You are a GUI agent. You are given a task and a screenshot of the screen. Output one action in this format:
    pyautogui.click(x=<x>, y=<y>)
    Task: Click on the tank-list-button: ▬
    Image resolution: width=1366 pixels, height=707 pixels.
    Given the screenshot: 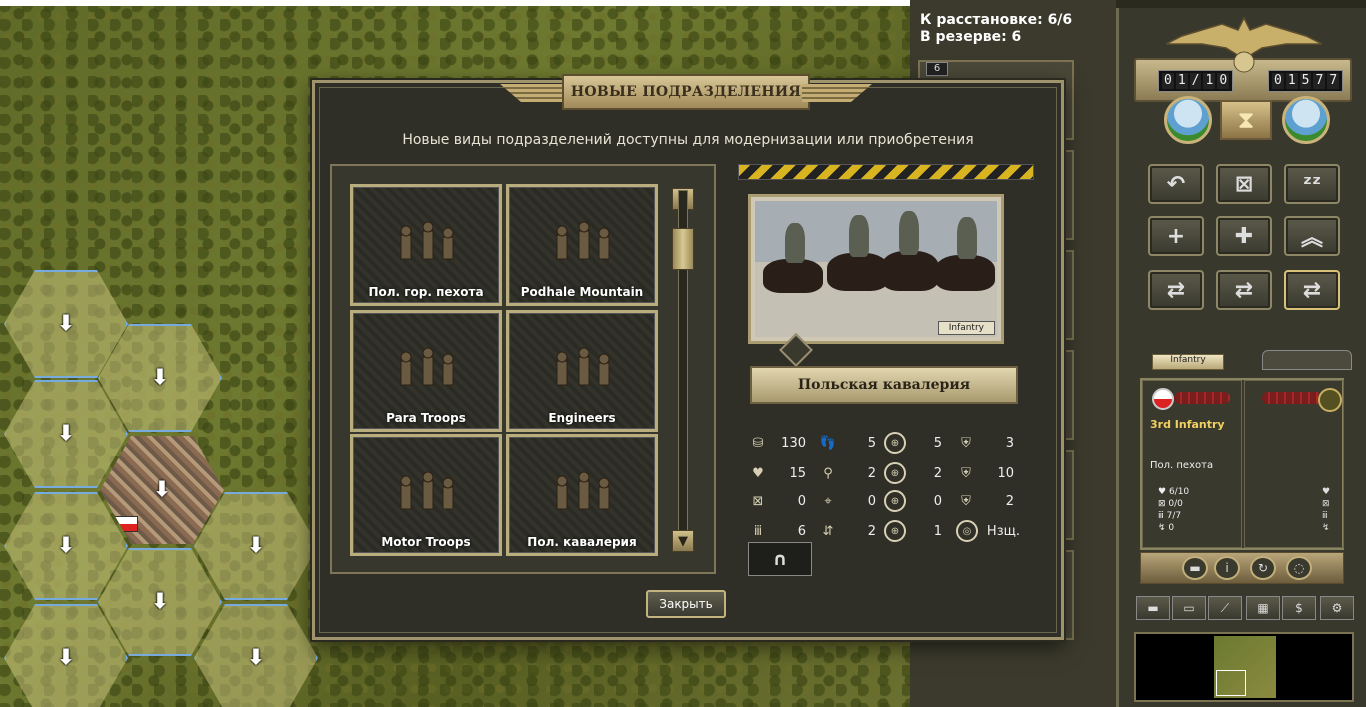 What is the action you would take?
    pyautogui.click(x=1153, y=608)
    